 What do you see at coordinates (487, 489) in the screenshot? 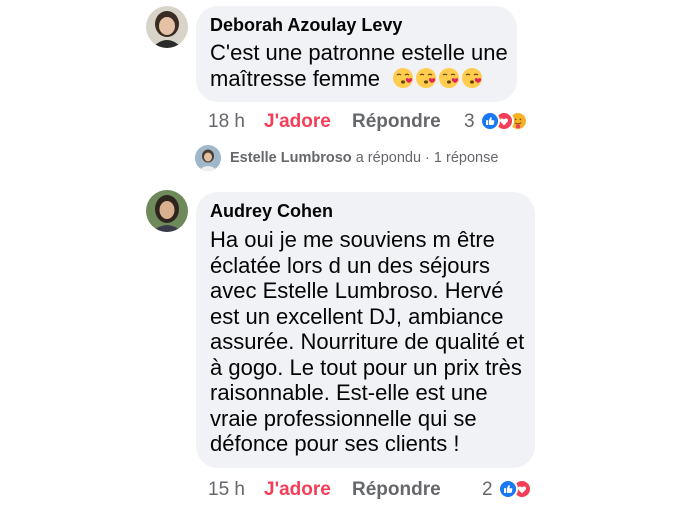
I see `reaction-count: 2` at bounding box center [487, 489].